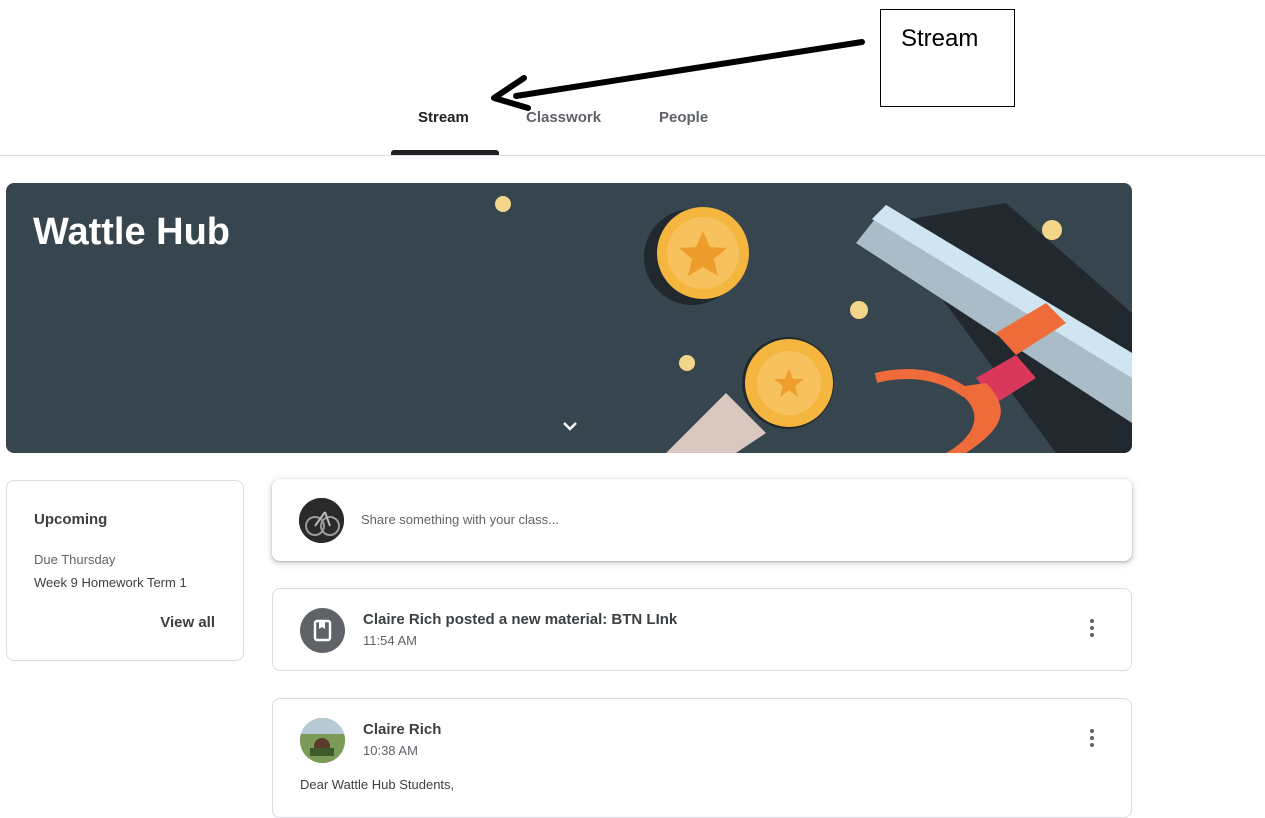  I want to click on annotation-arrow, so click(678, 75).